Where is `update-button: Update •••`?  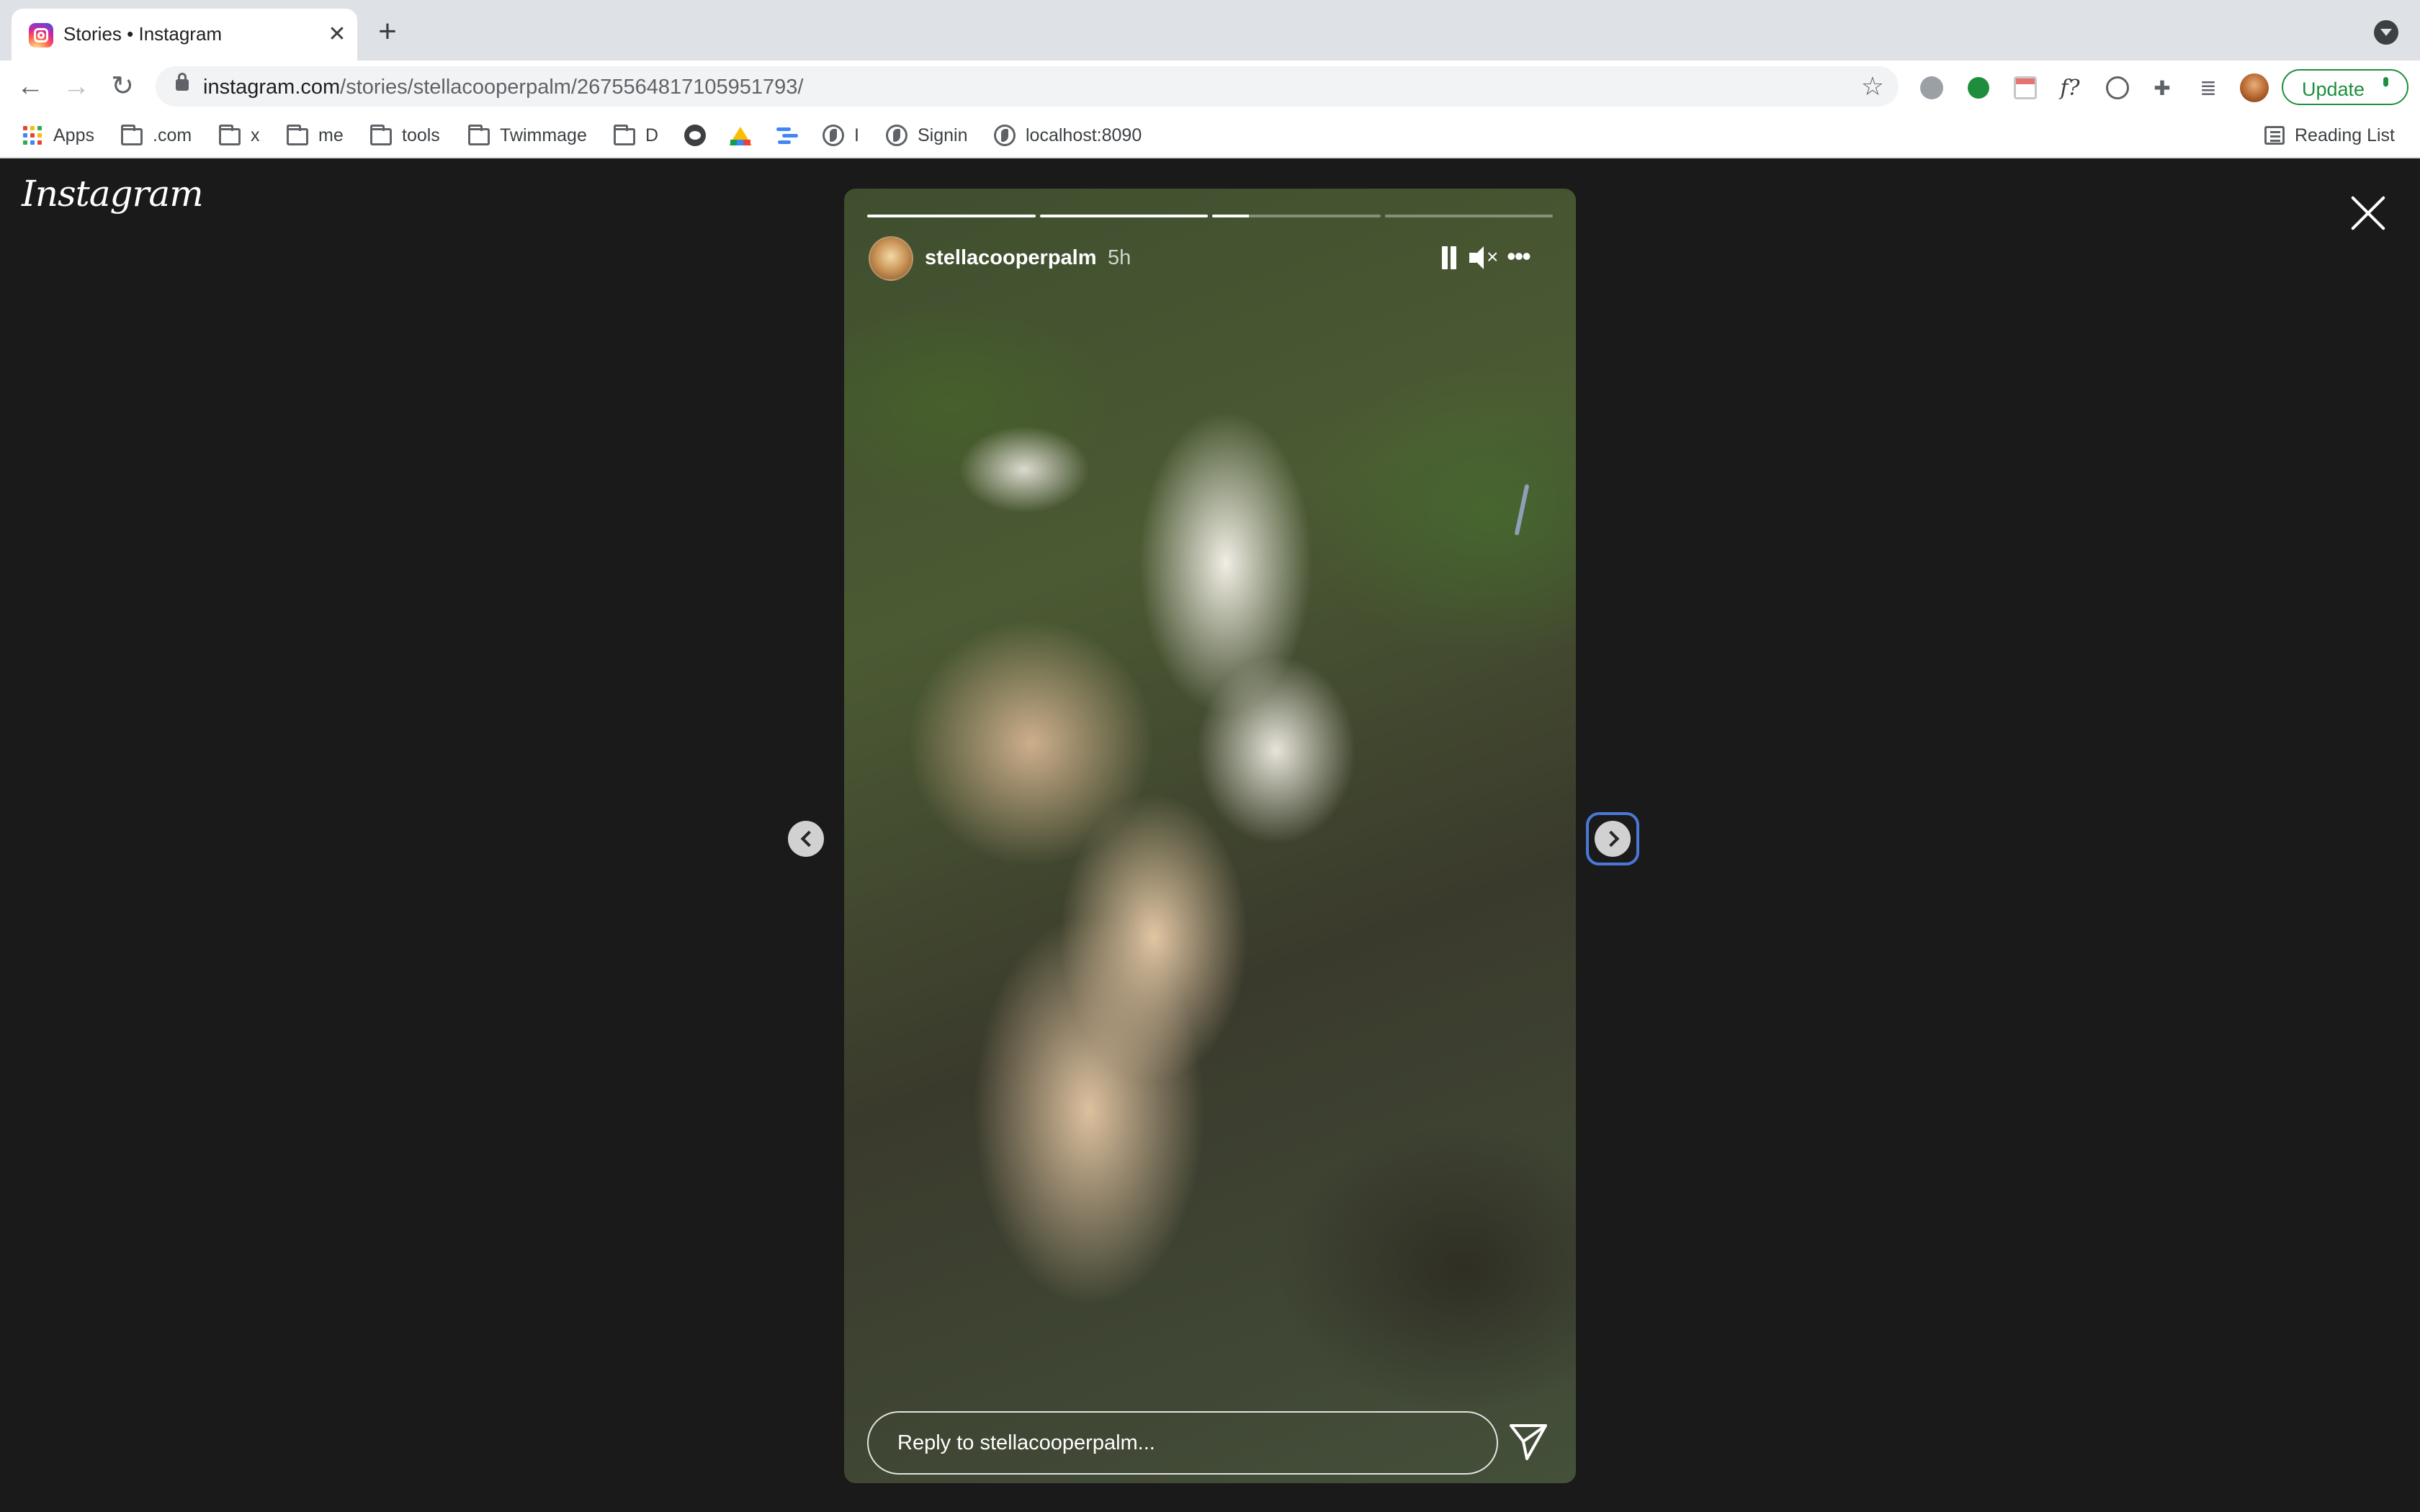
update-button: Update ••• is located at coordinates (2345, 87).